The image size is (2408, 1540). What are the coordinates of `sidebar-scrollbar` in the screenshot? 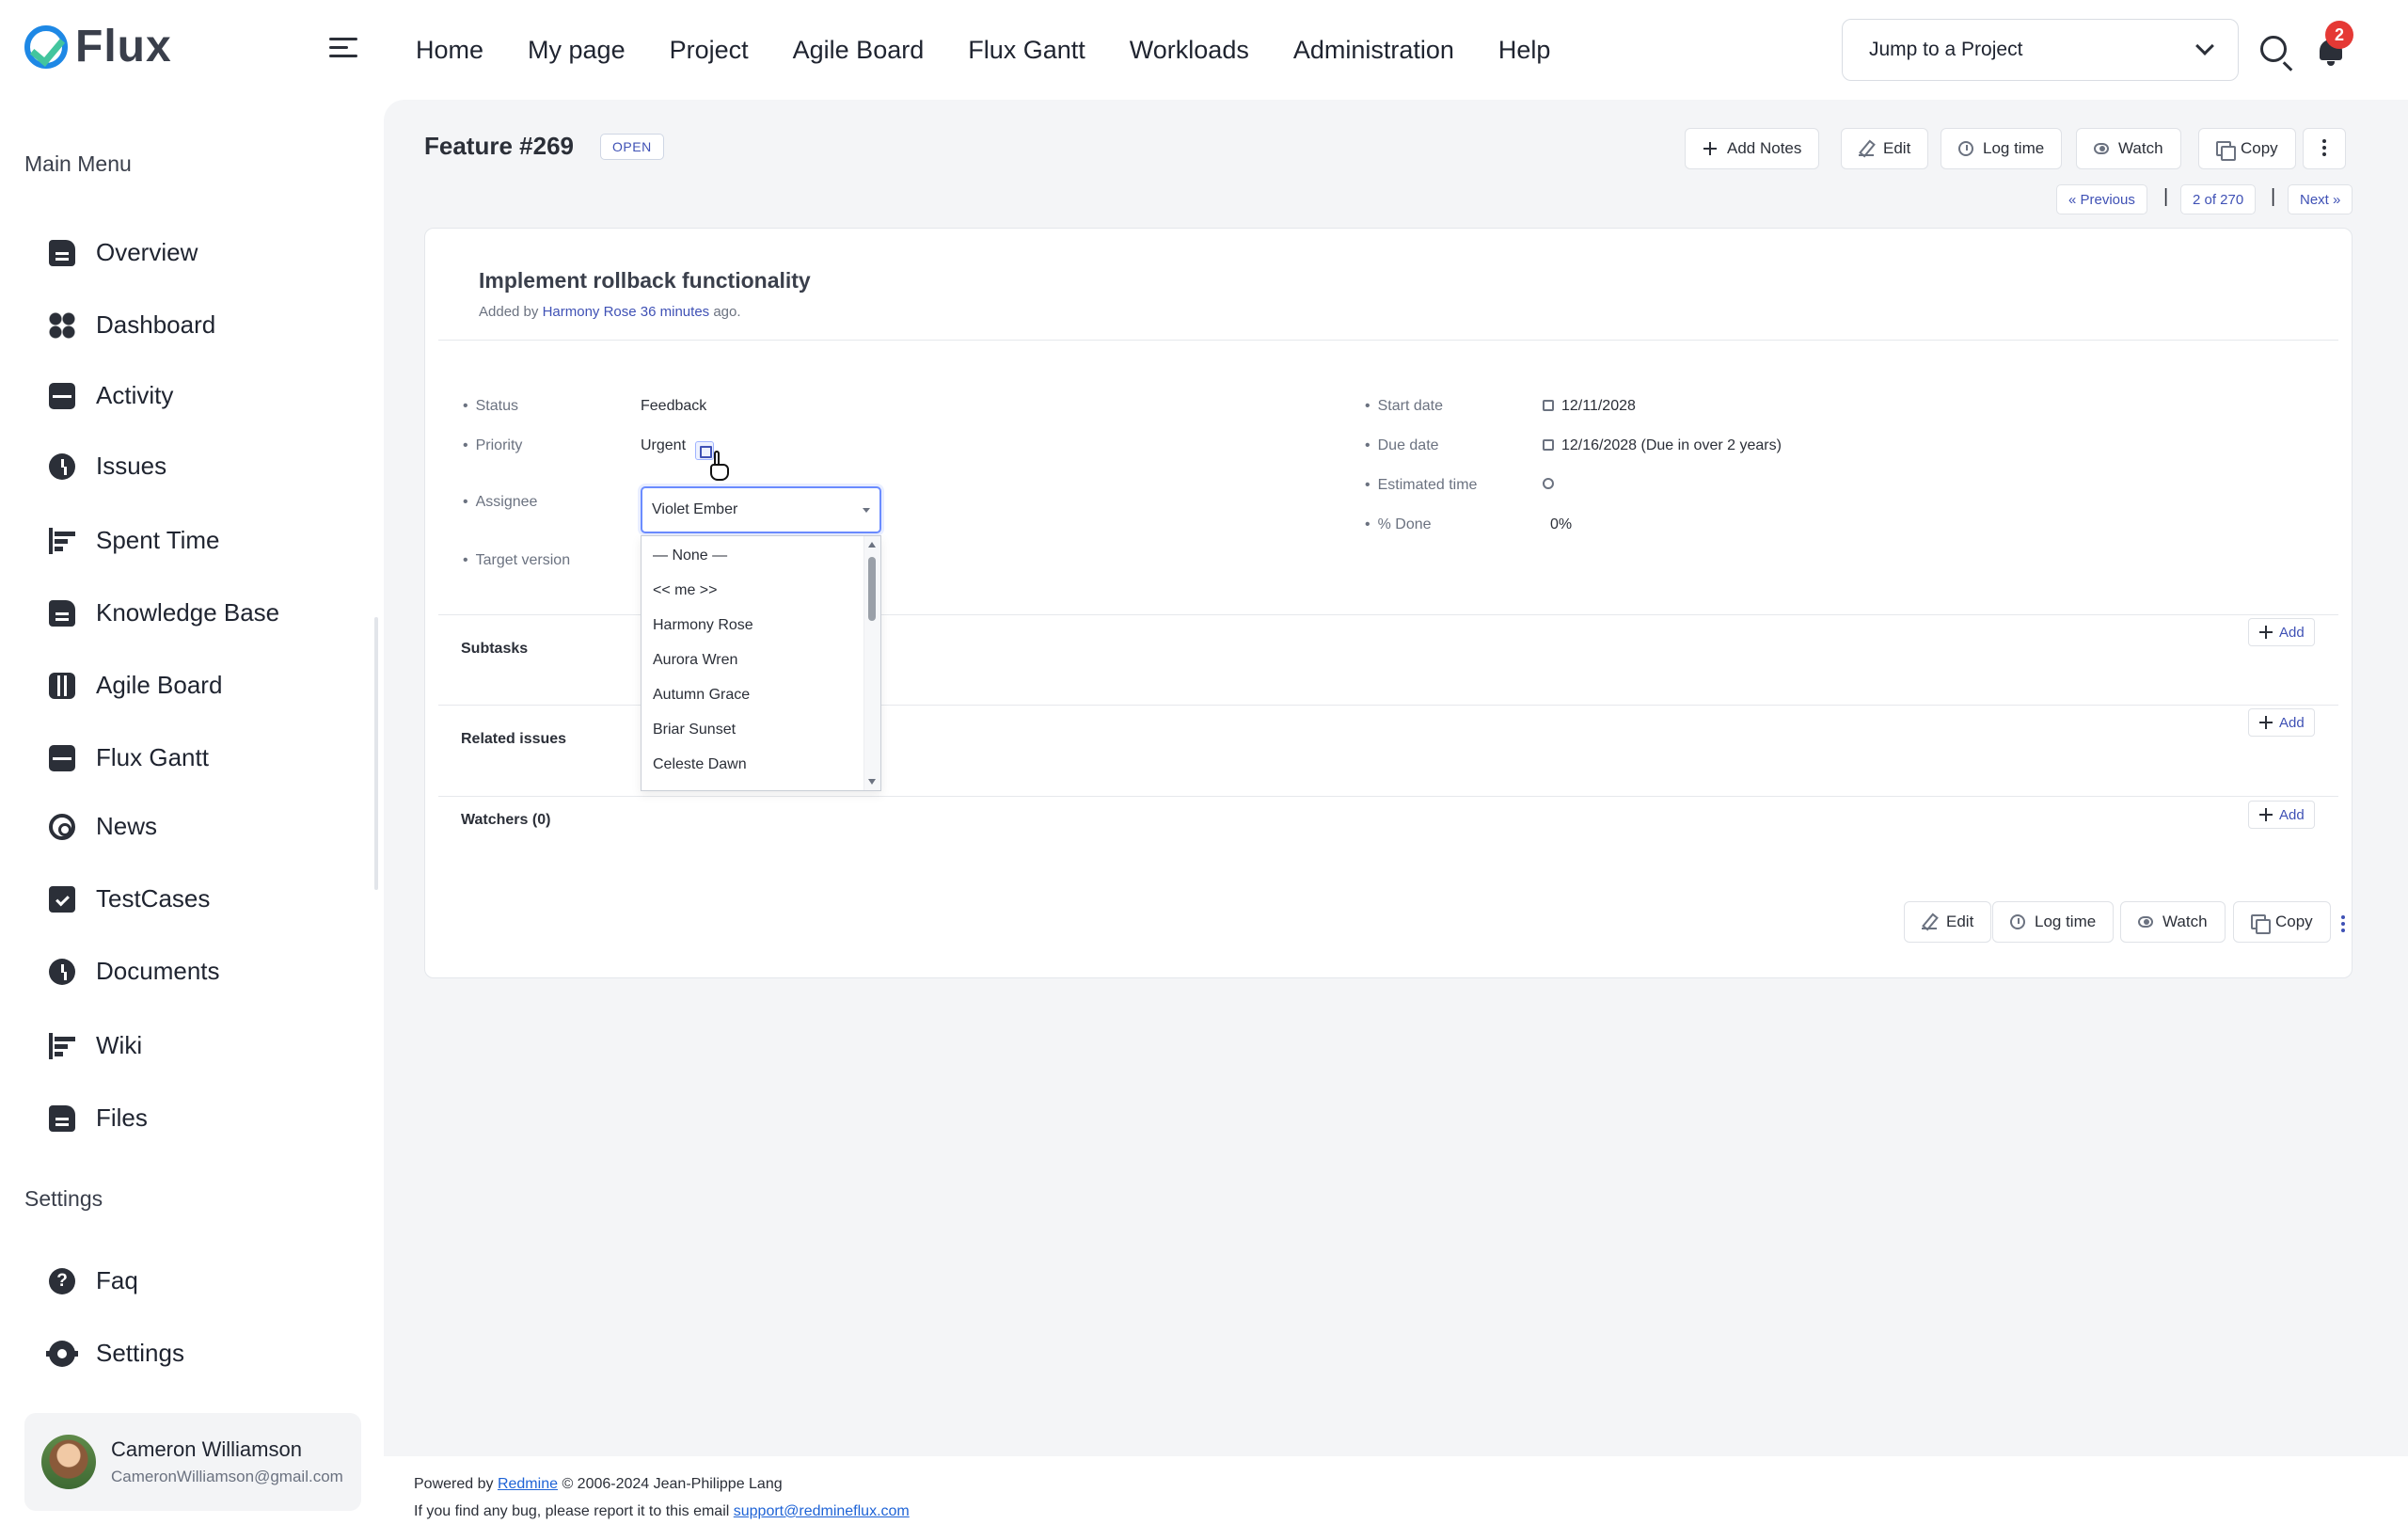 It's located at (376, 753).